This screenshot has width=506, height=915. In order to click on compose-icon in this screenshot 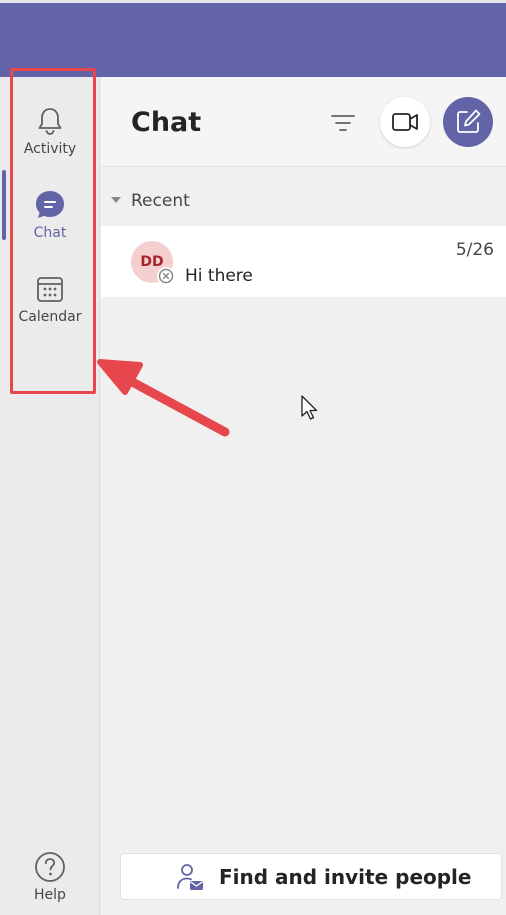, I will do `click(469, 121)`.